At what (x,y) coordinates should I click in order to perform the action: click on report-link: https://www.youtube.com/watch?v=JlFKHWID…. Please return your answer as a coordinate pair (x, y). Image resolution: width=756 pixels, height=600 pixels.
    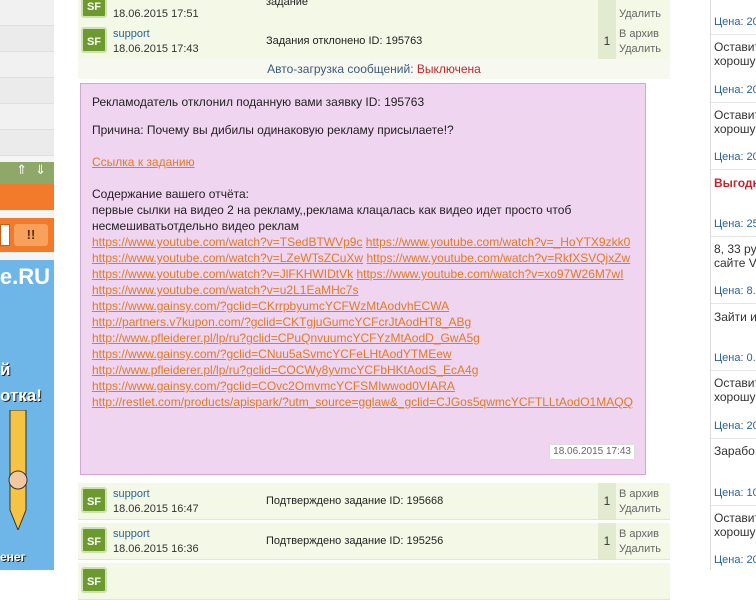
    Looking at the image, I should click on (222, 274).